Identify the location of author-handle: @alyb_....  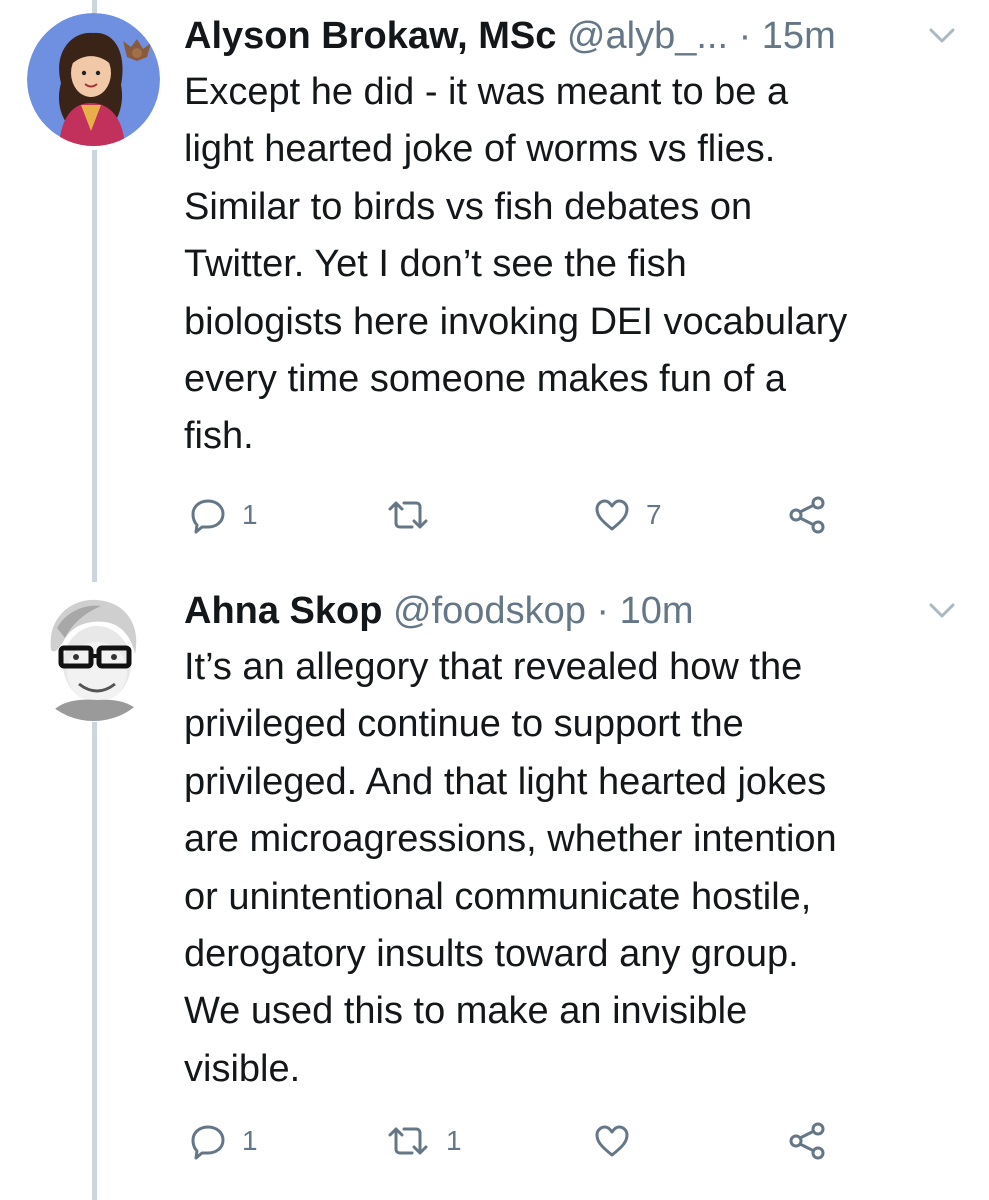
(647, 36).